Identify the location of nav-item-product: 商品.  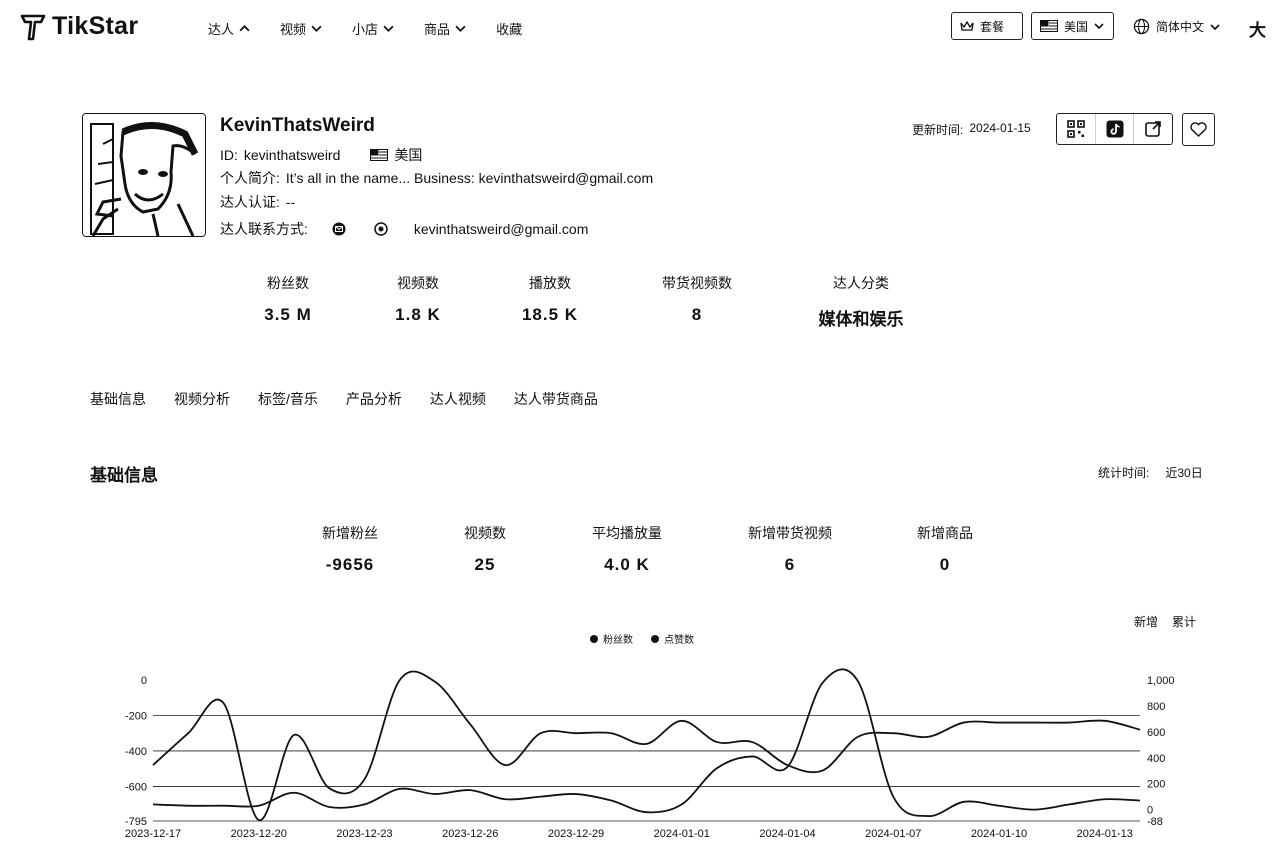
(445, 28).